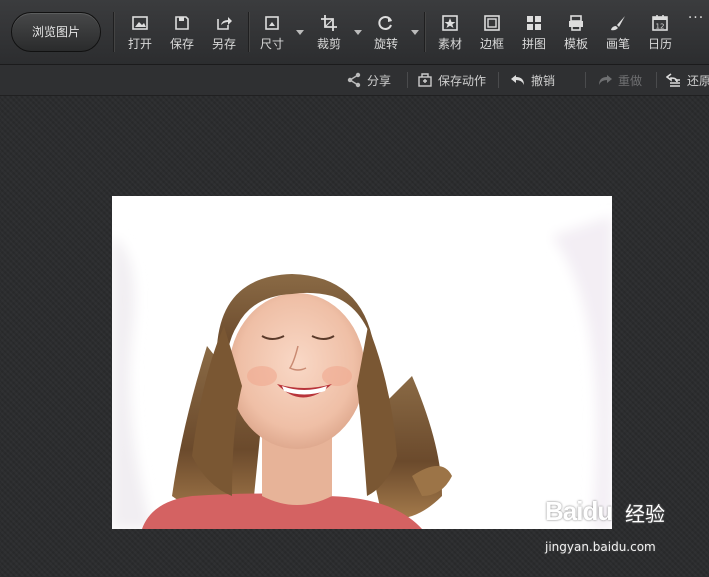  Describe the element at coordinates (329, 23) in the screenshot. I see `crop-icon` at that location.